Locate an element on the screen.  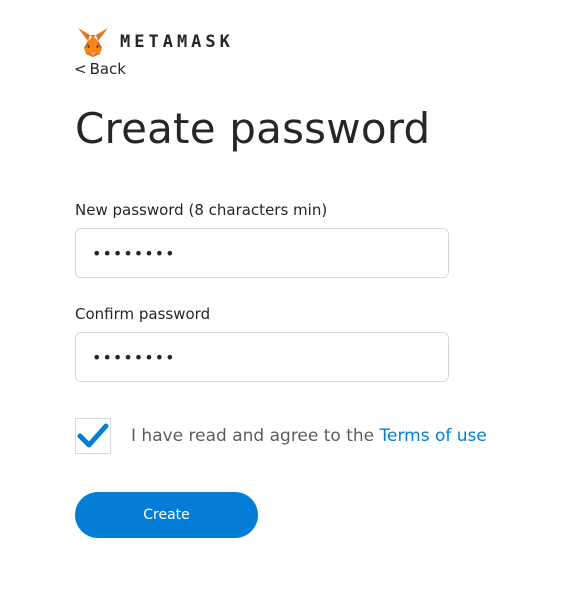
terms-of-use-link: Terms of use is located at coordinates (433, 436).